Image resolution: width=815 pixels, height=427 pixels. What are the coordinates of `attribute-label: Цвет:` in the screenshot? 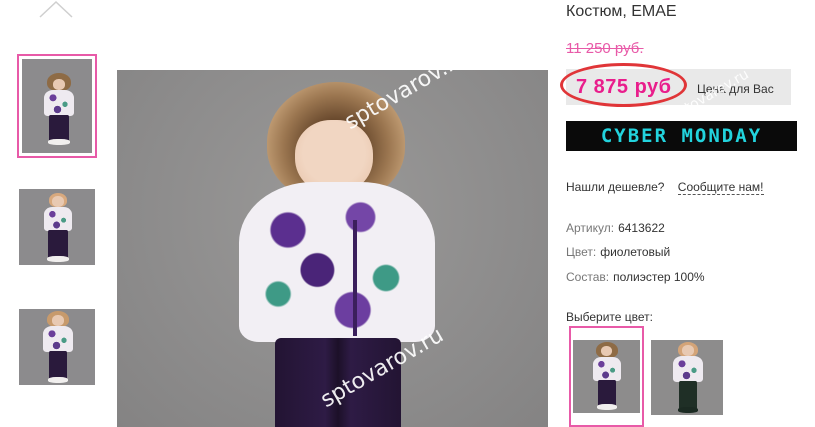 It's located at (581, 252).